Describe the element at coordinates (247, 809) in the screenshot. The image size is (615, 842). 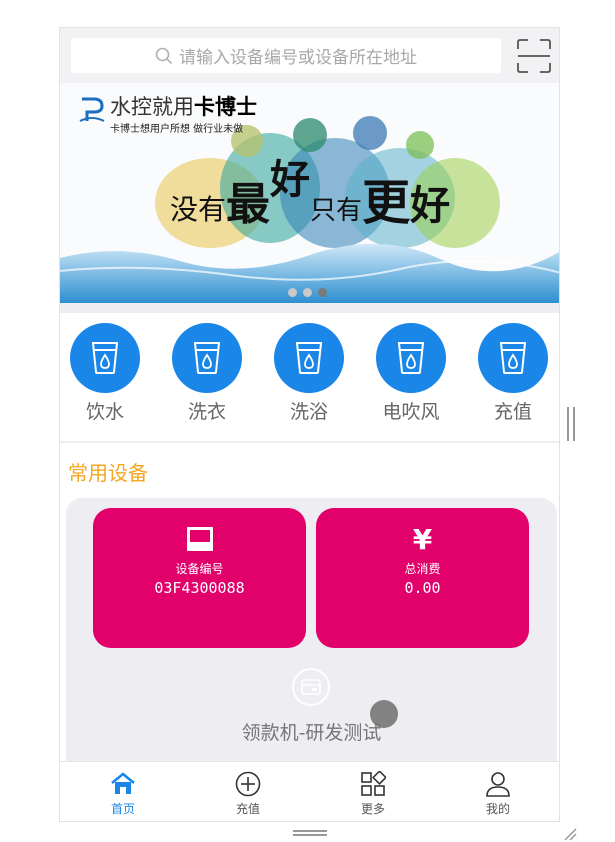
I see `tab-label: 充值` at that location.